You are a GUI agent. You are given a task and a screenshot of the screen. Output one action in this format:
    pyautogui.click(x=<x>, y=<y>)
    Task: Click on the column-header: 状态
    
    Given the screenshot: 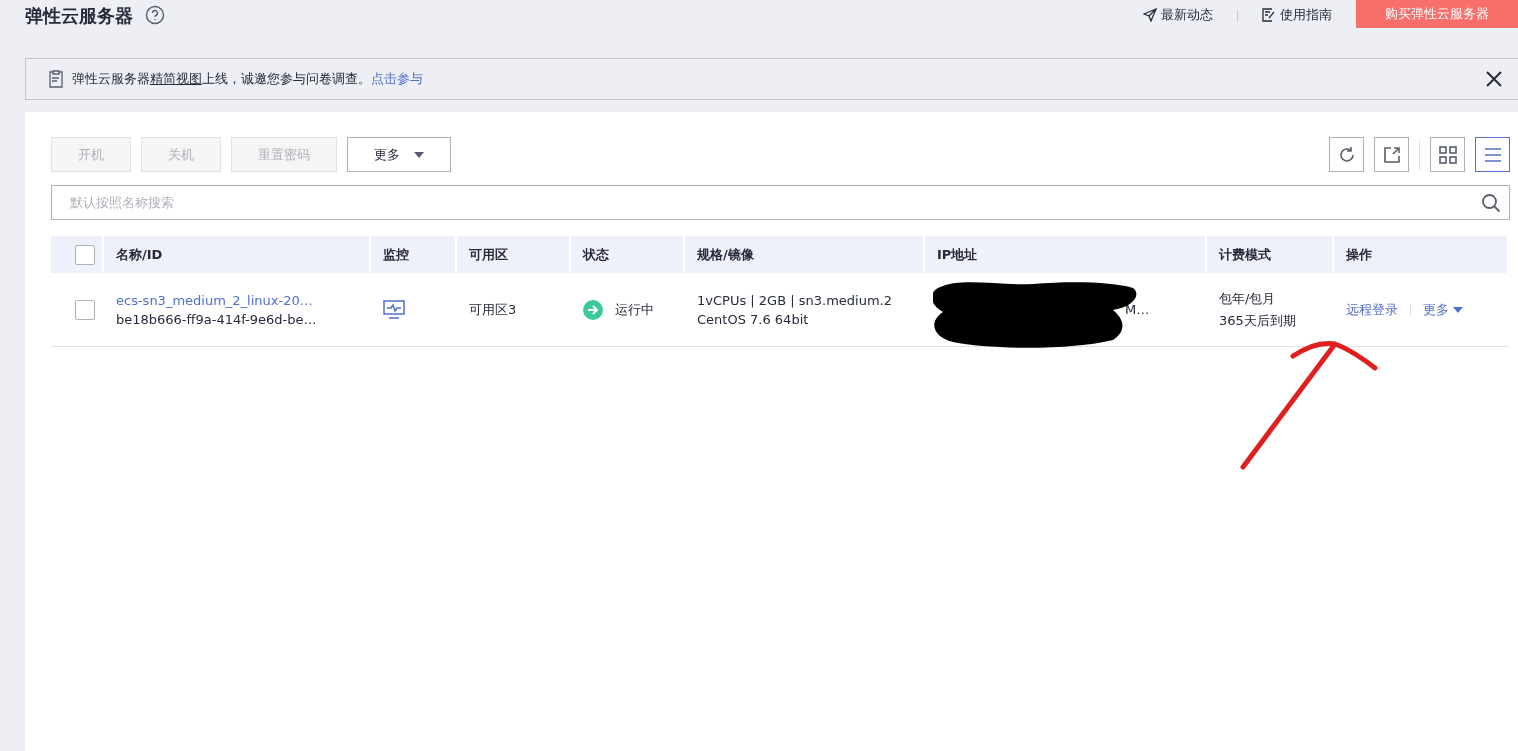 What is the action you would take?
    pyautogui.click(x=627, y=254)
    